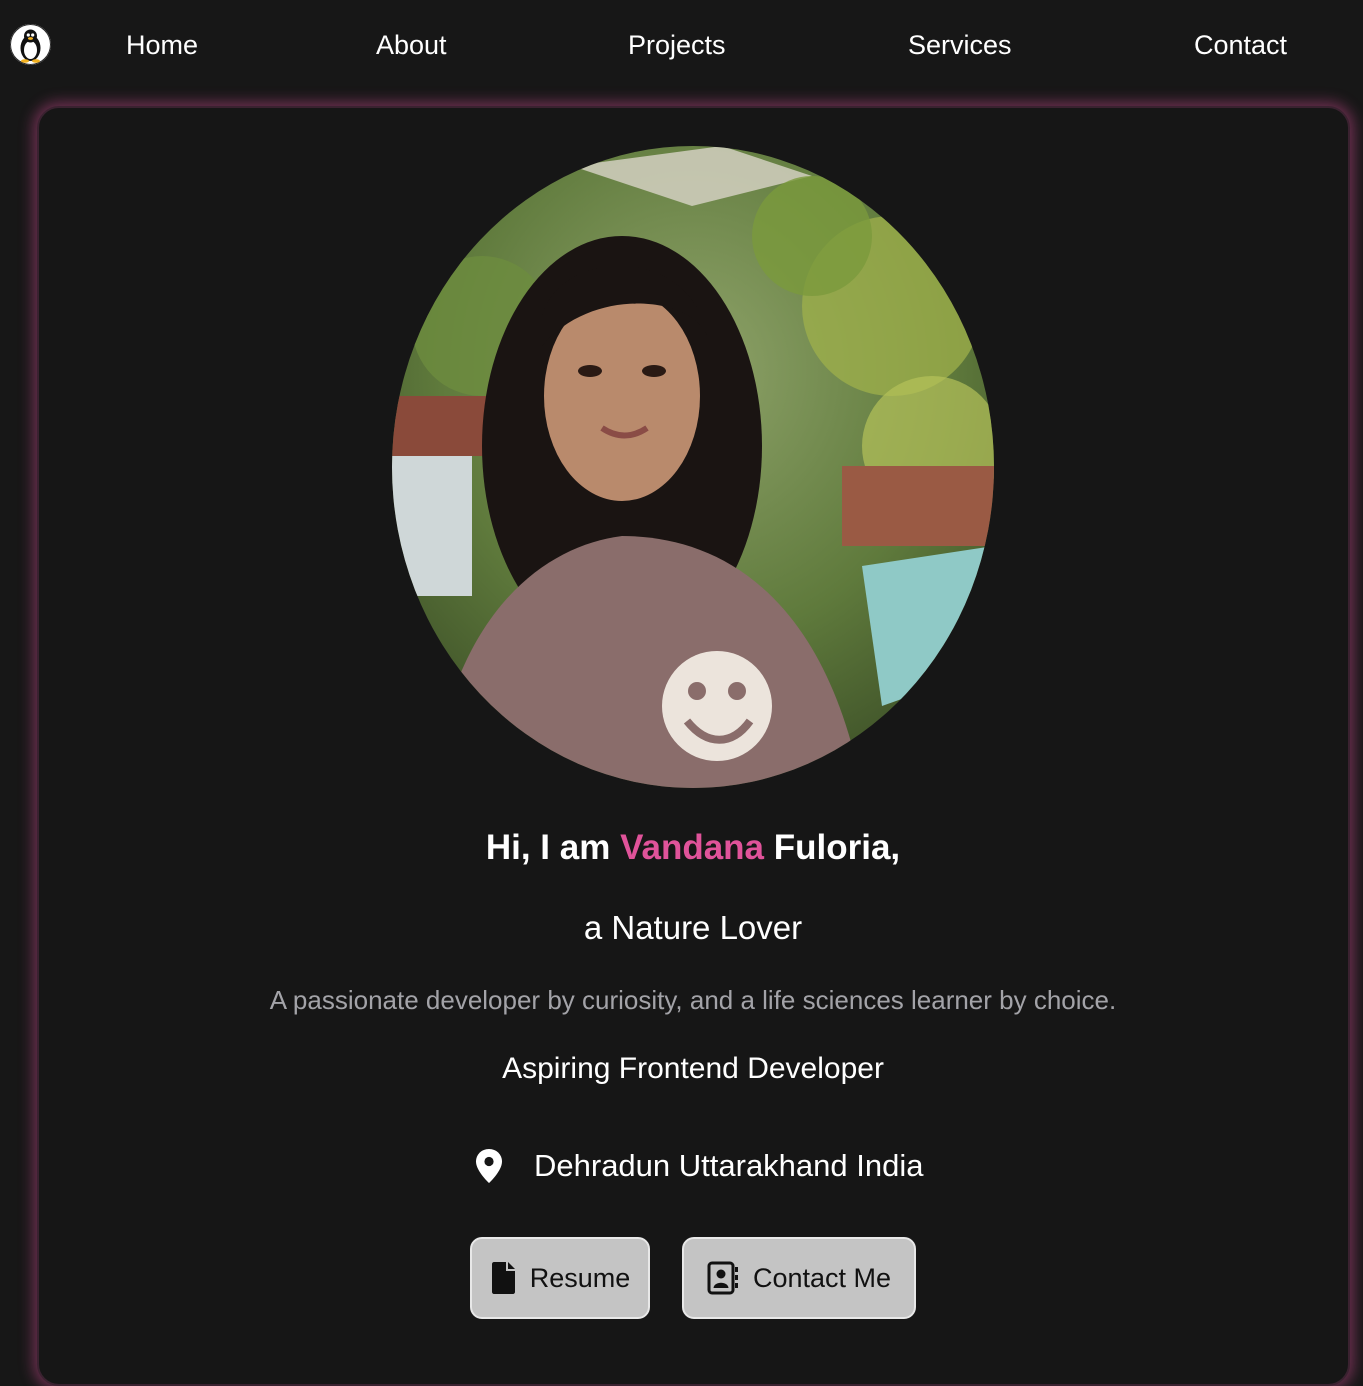 This screenshot has height=1386, width=1363. Describe the element at coordinates (489, 1166) in the screenshot. I see `map-pin-icon` at that location.